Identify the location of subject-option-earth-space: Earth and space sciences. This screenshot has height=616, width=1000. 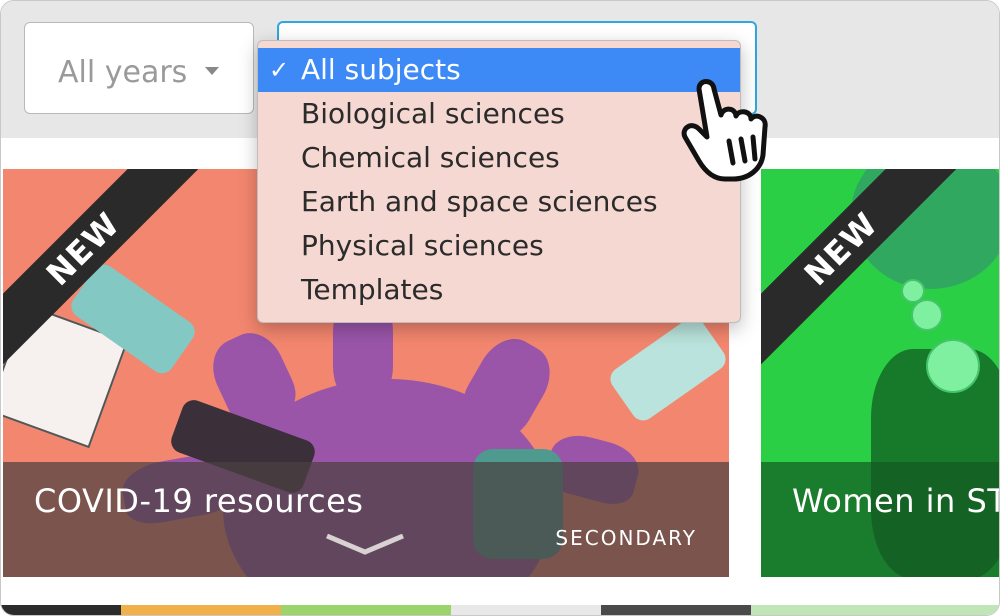
(499, 202).